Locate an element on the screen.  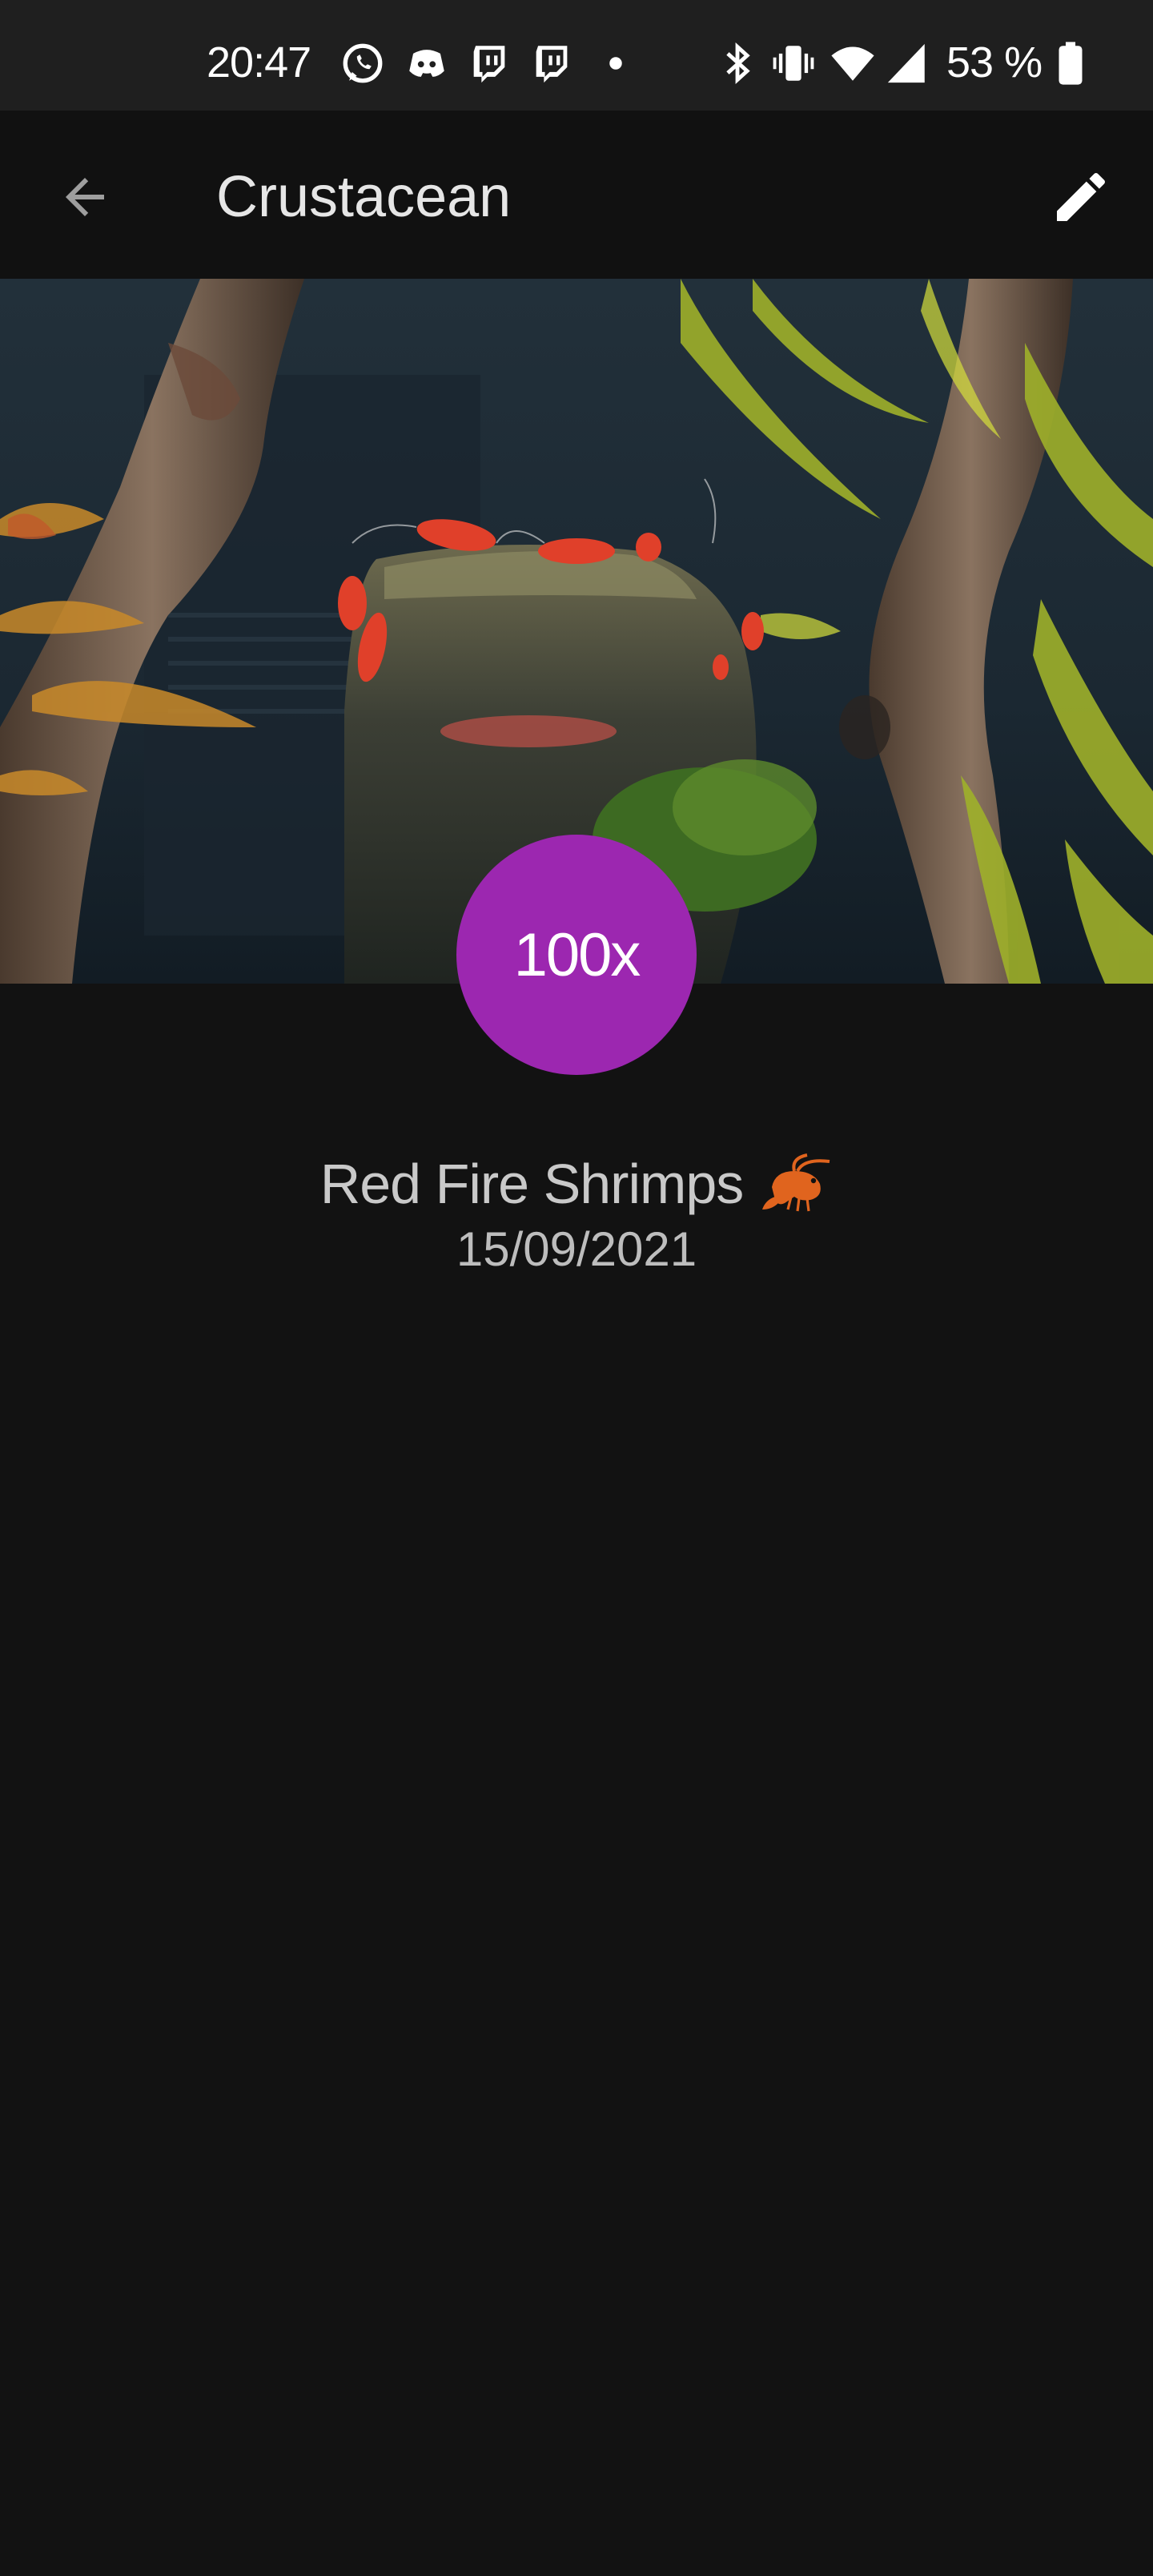
edit-button is located at coordinates (1081, 197).